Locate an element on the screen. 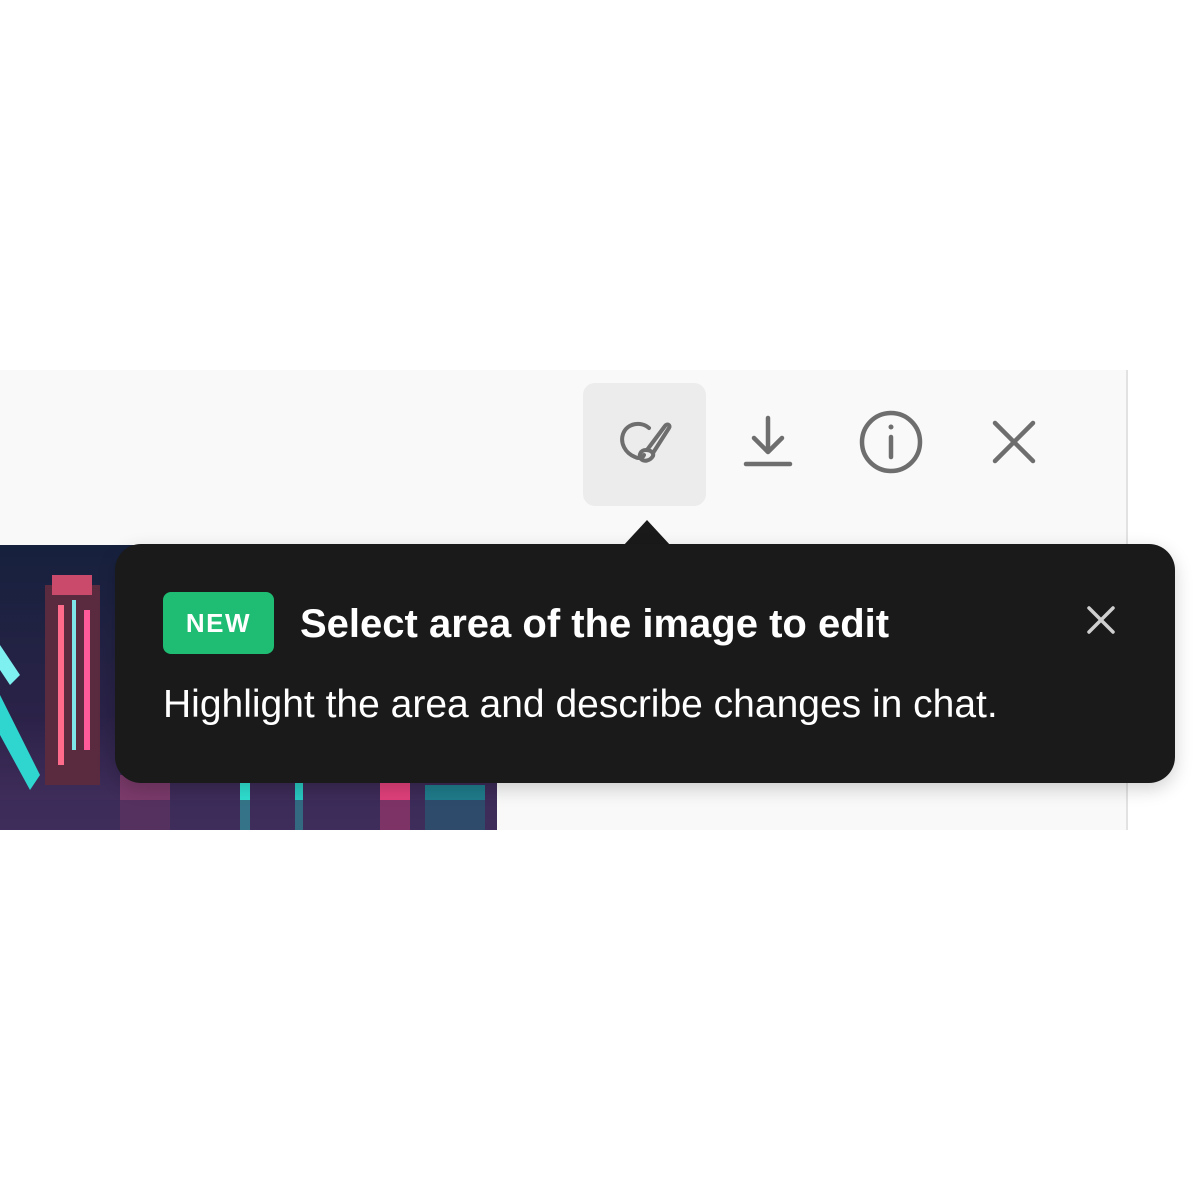 Image resolution: width=1200 pixels, height=1200 pixels. brush-edit-icon is located at coordinates (645, 444).